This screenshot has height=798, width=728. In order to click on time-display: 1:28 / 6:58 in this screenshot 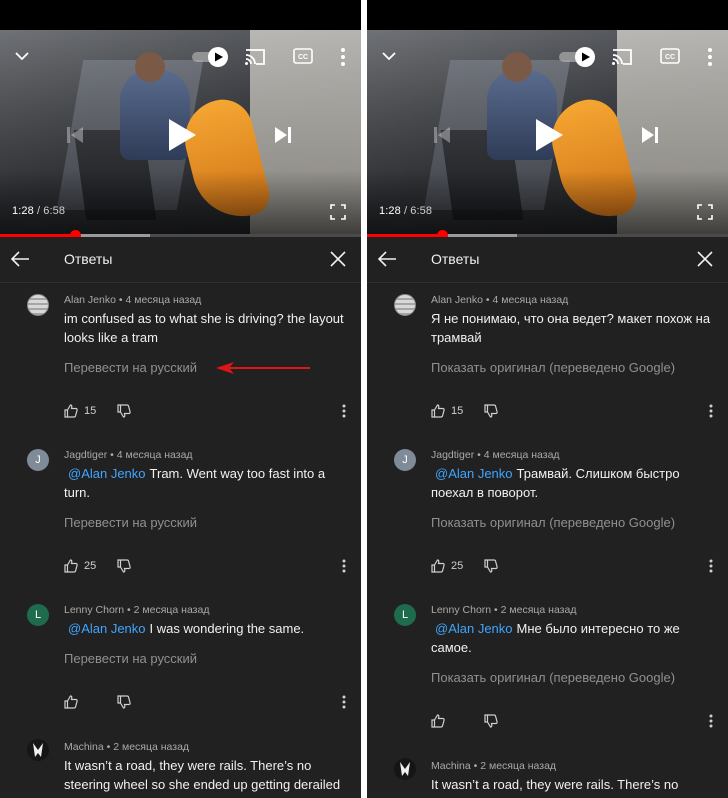, I will do `click(405, 211)`.